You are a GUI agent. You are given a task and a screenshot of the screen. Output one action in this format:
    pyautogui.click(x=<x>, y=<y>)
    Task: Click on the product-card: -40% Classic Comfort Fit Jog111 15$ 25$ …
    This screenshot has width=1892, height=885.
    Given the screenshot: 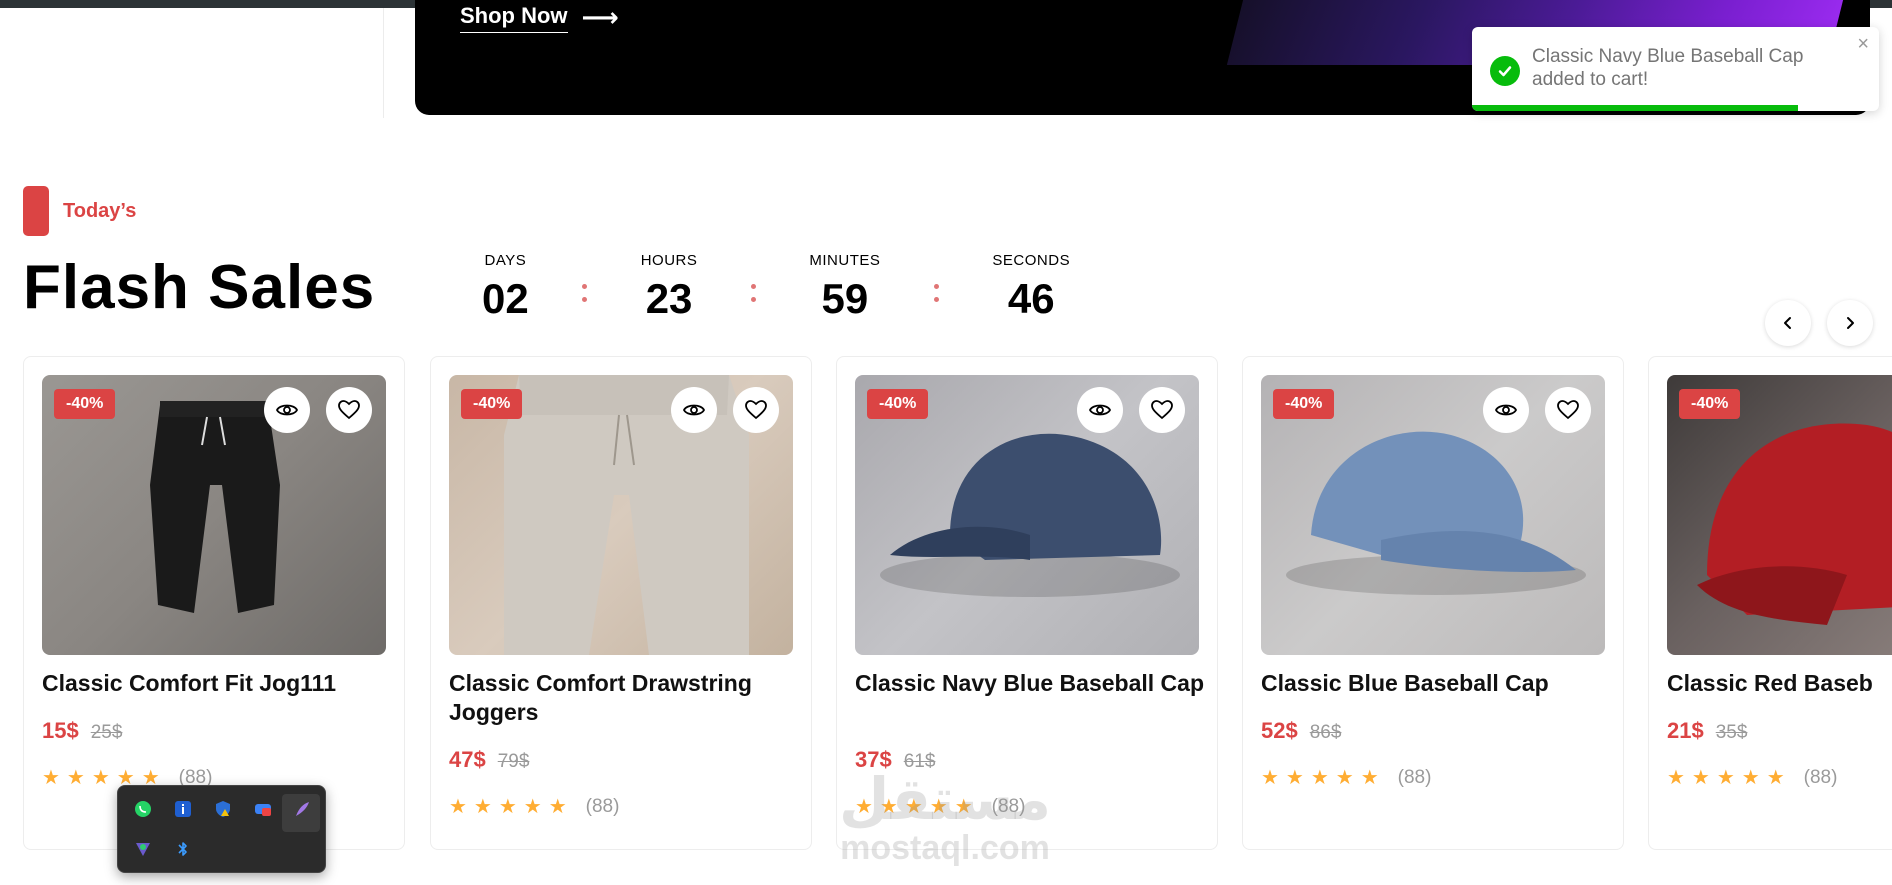 What is the action you would take?
    pyautogui.click(x=214, y=603)
    